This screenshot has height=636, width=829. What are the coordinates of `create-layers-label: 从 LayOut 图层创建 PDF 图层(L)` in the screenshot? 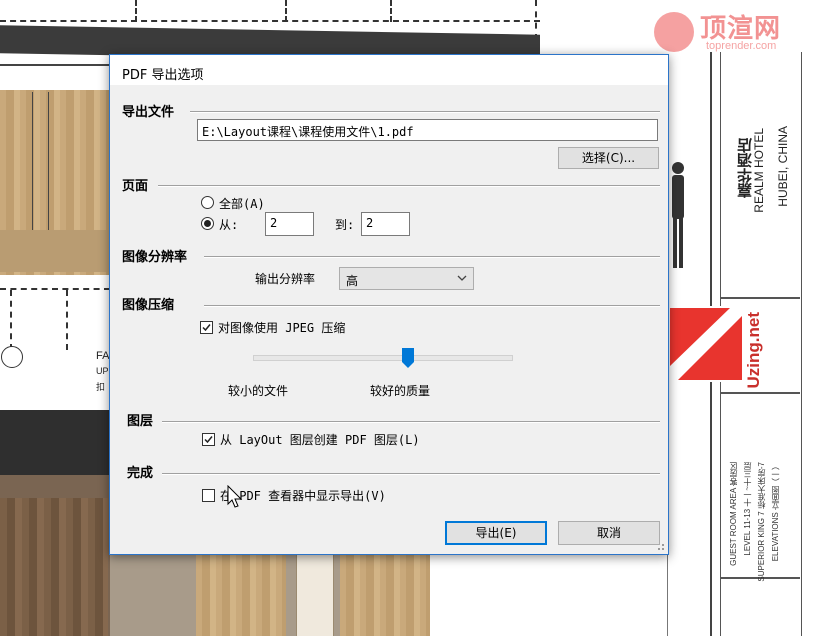 It's located at (320, 440).